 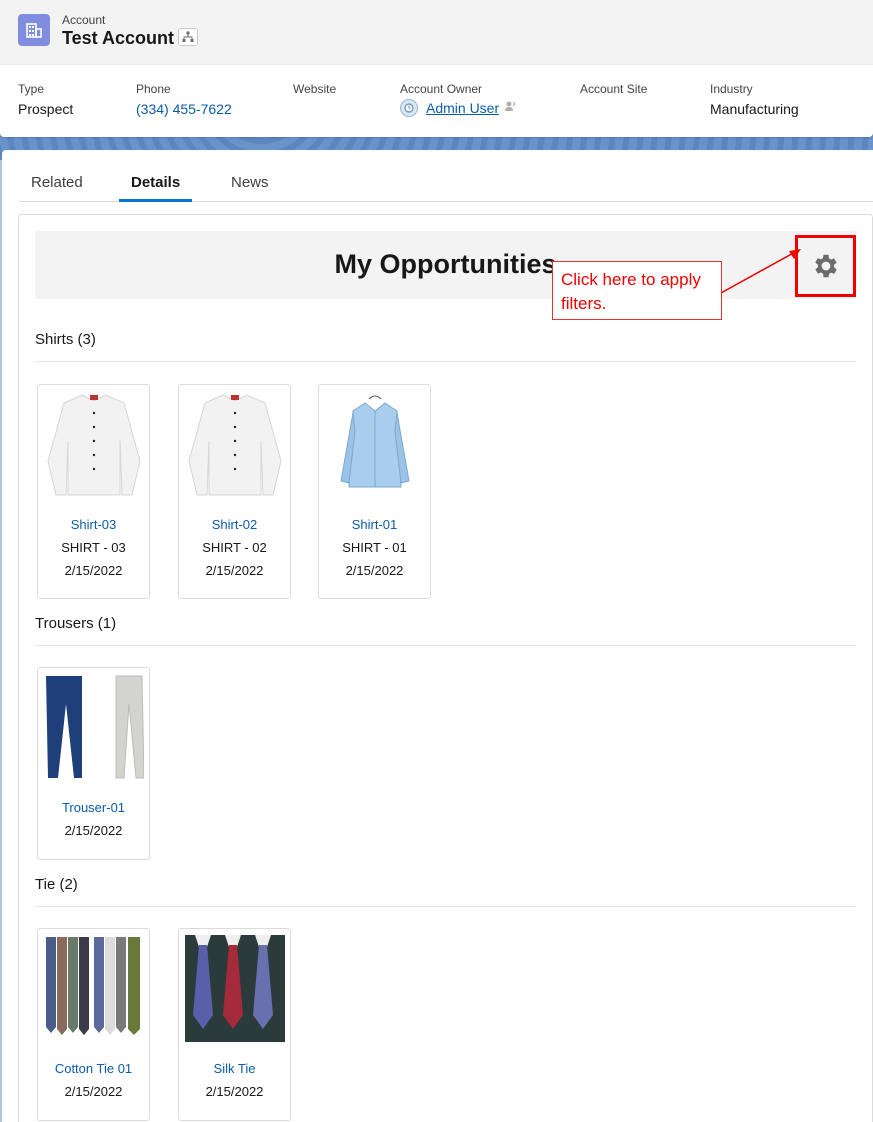 I want to click on owner-avatar, so click(x=409, y=108).